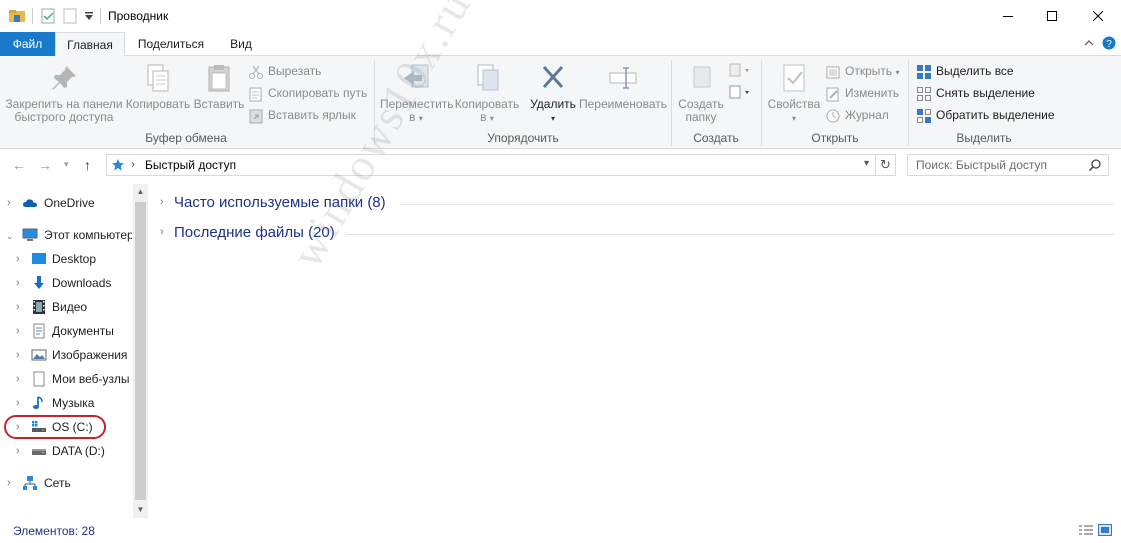 The height and width of the screenshot is (543, 1121). Describe the element at coordinates (1086, 532) in the screenshot. I see `details-view-icon` at that location.